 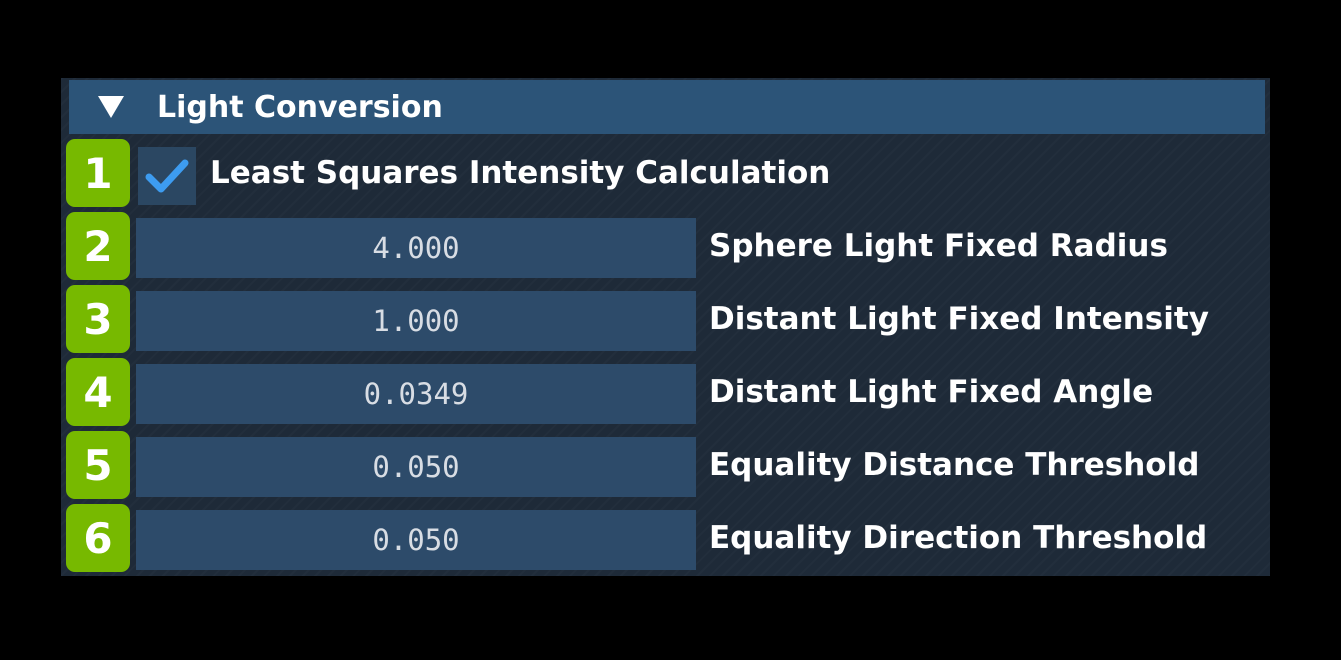 What do you see at coordinates (959, 319) in the screenshot?
I see `distant-light-intensity-label: Distant Light Fixed Intensity` at bounding box center [959, 319].